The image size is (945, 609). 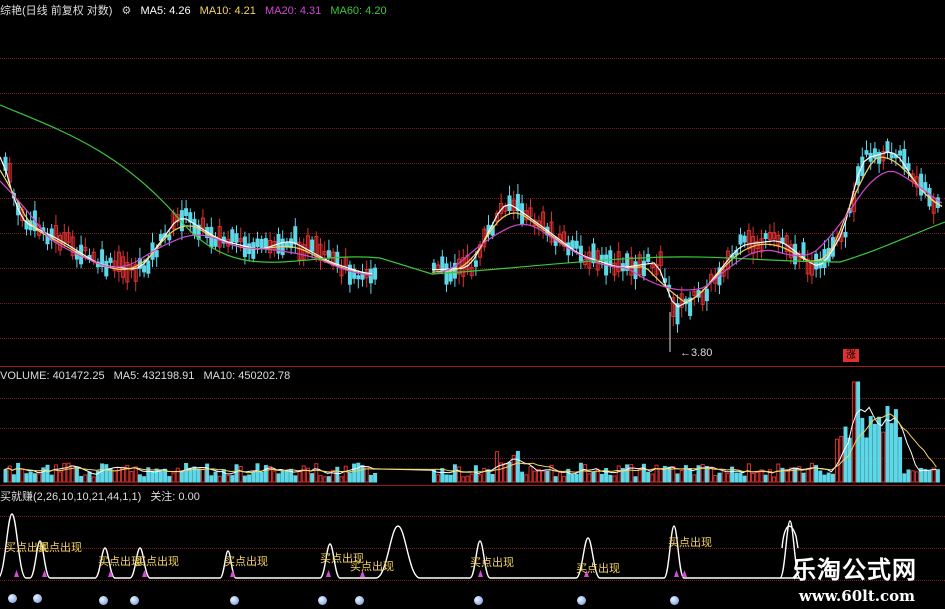 I want to click on indicator-title: 买就赚(2,26,10,10,21,44,1,1), so click(x=71, y=497).